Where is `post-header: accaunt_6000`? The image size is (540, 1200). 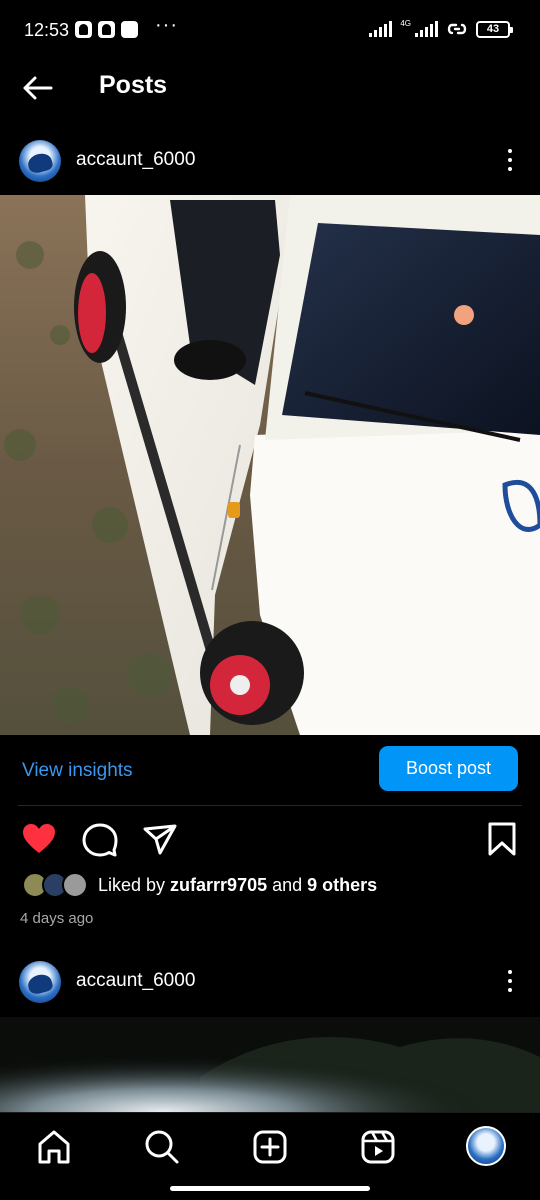
post-header: accaunt_6000 is located at coordinates (270, 160).